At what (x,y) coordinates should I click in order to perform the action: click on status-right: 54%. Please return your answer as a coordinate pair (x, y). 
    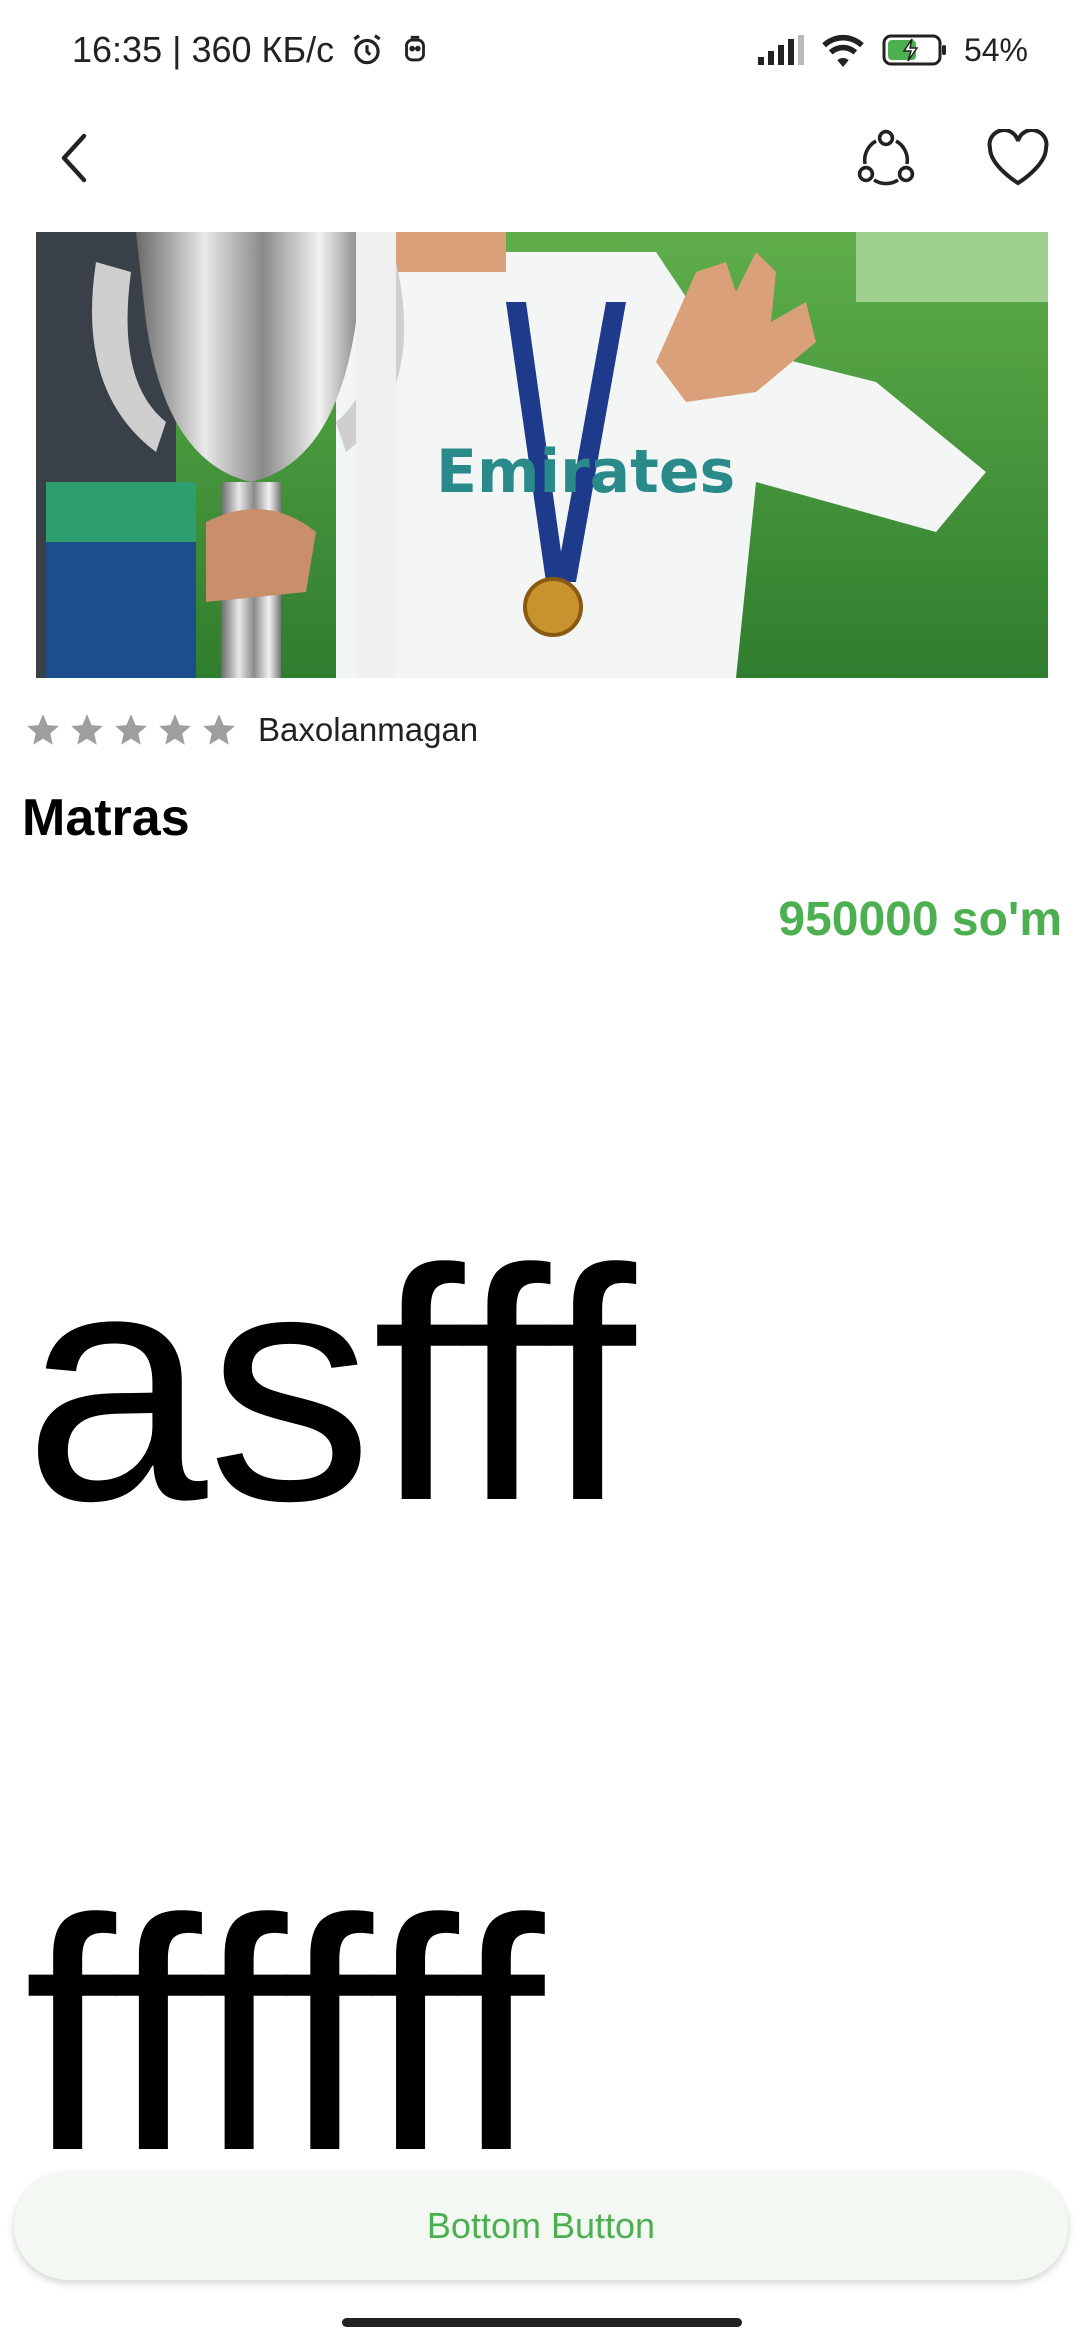
    Looking at the image, I should click on (892, 50).